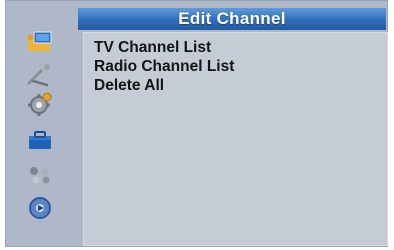  Describe the element at coordinates (129, 86) in the screenshot. I see `menu-item-delete-all: Delete All` at that location.